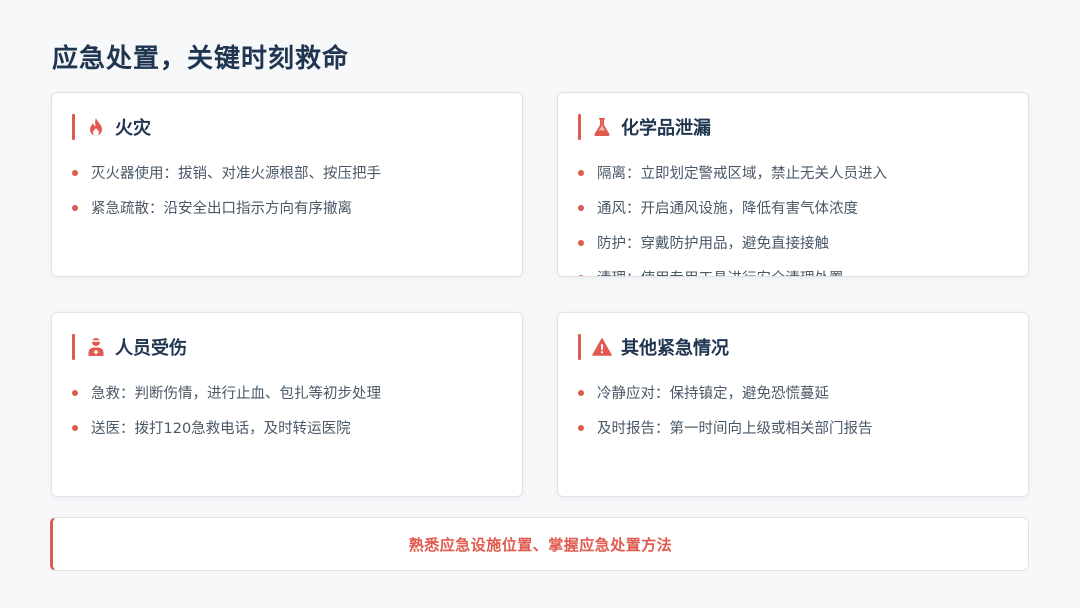 This screenshot has height=608, width=1080. I want to click on page-title: 应急处置，关键时刻救命, so click(201, 59).